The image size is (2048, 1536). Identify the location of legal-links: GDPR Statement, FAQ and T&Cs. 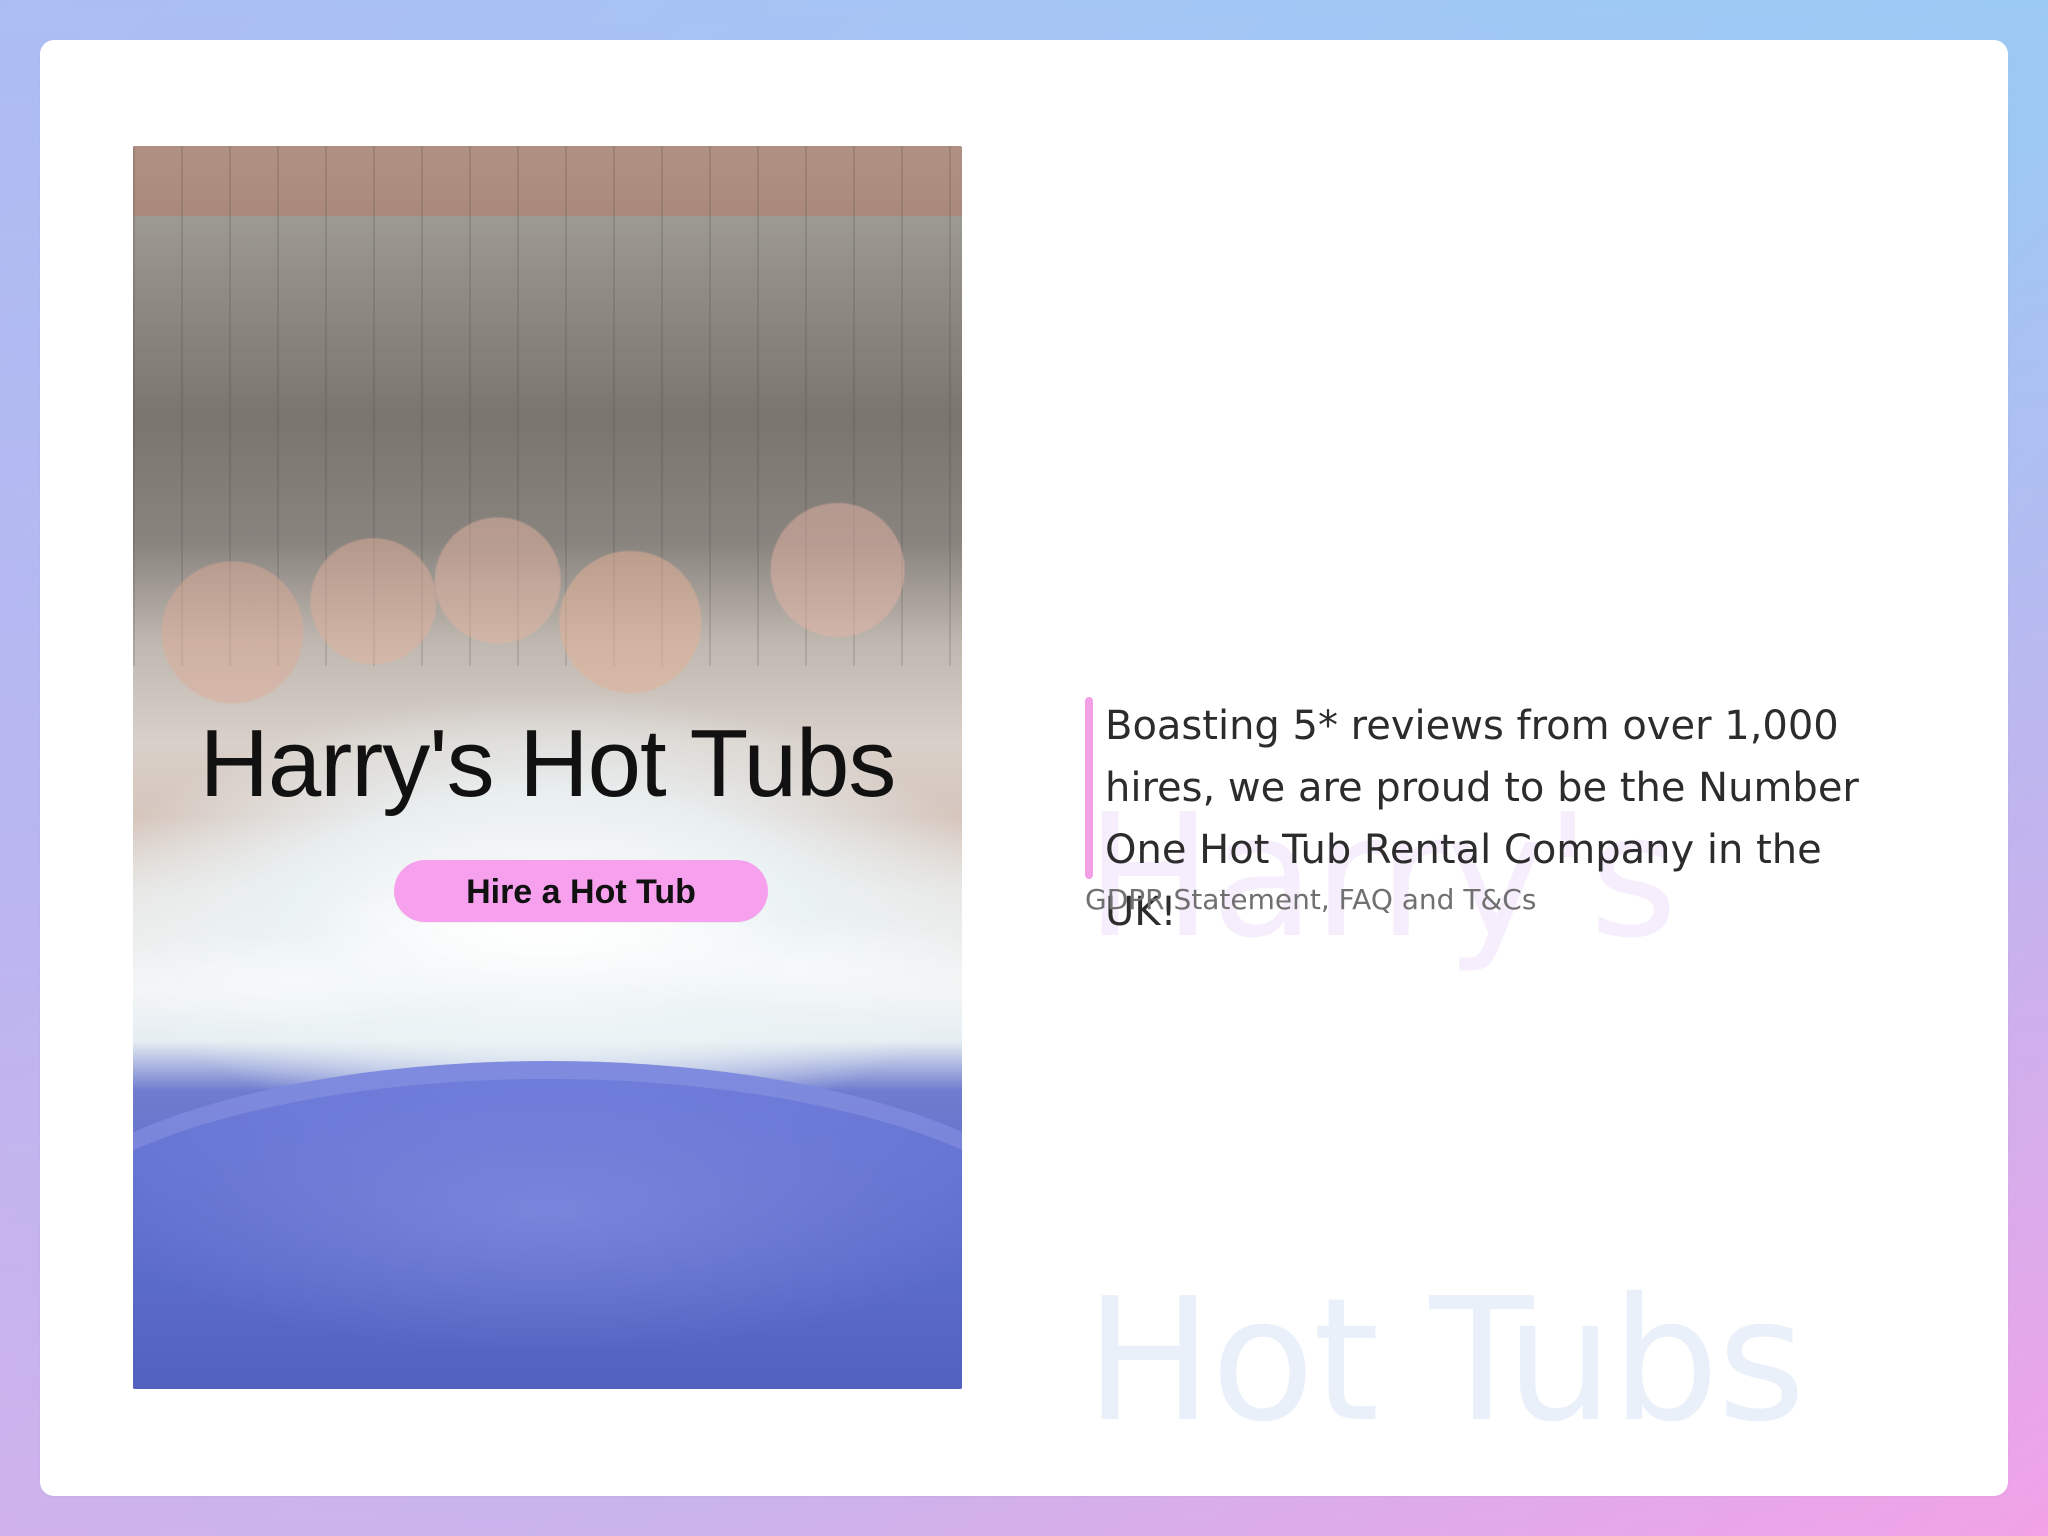
(1310, 899).